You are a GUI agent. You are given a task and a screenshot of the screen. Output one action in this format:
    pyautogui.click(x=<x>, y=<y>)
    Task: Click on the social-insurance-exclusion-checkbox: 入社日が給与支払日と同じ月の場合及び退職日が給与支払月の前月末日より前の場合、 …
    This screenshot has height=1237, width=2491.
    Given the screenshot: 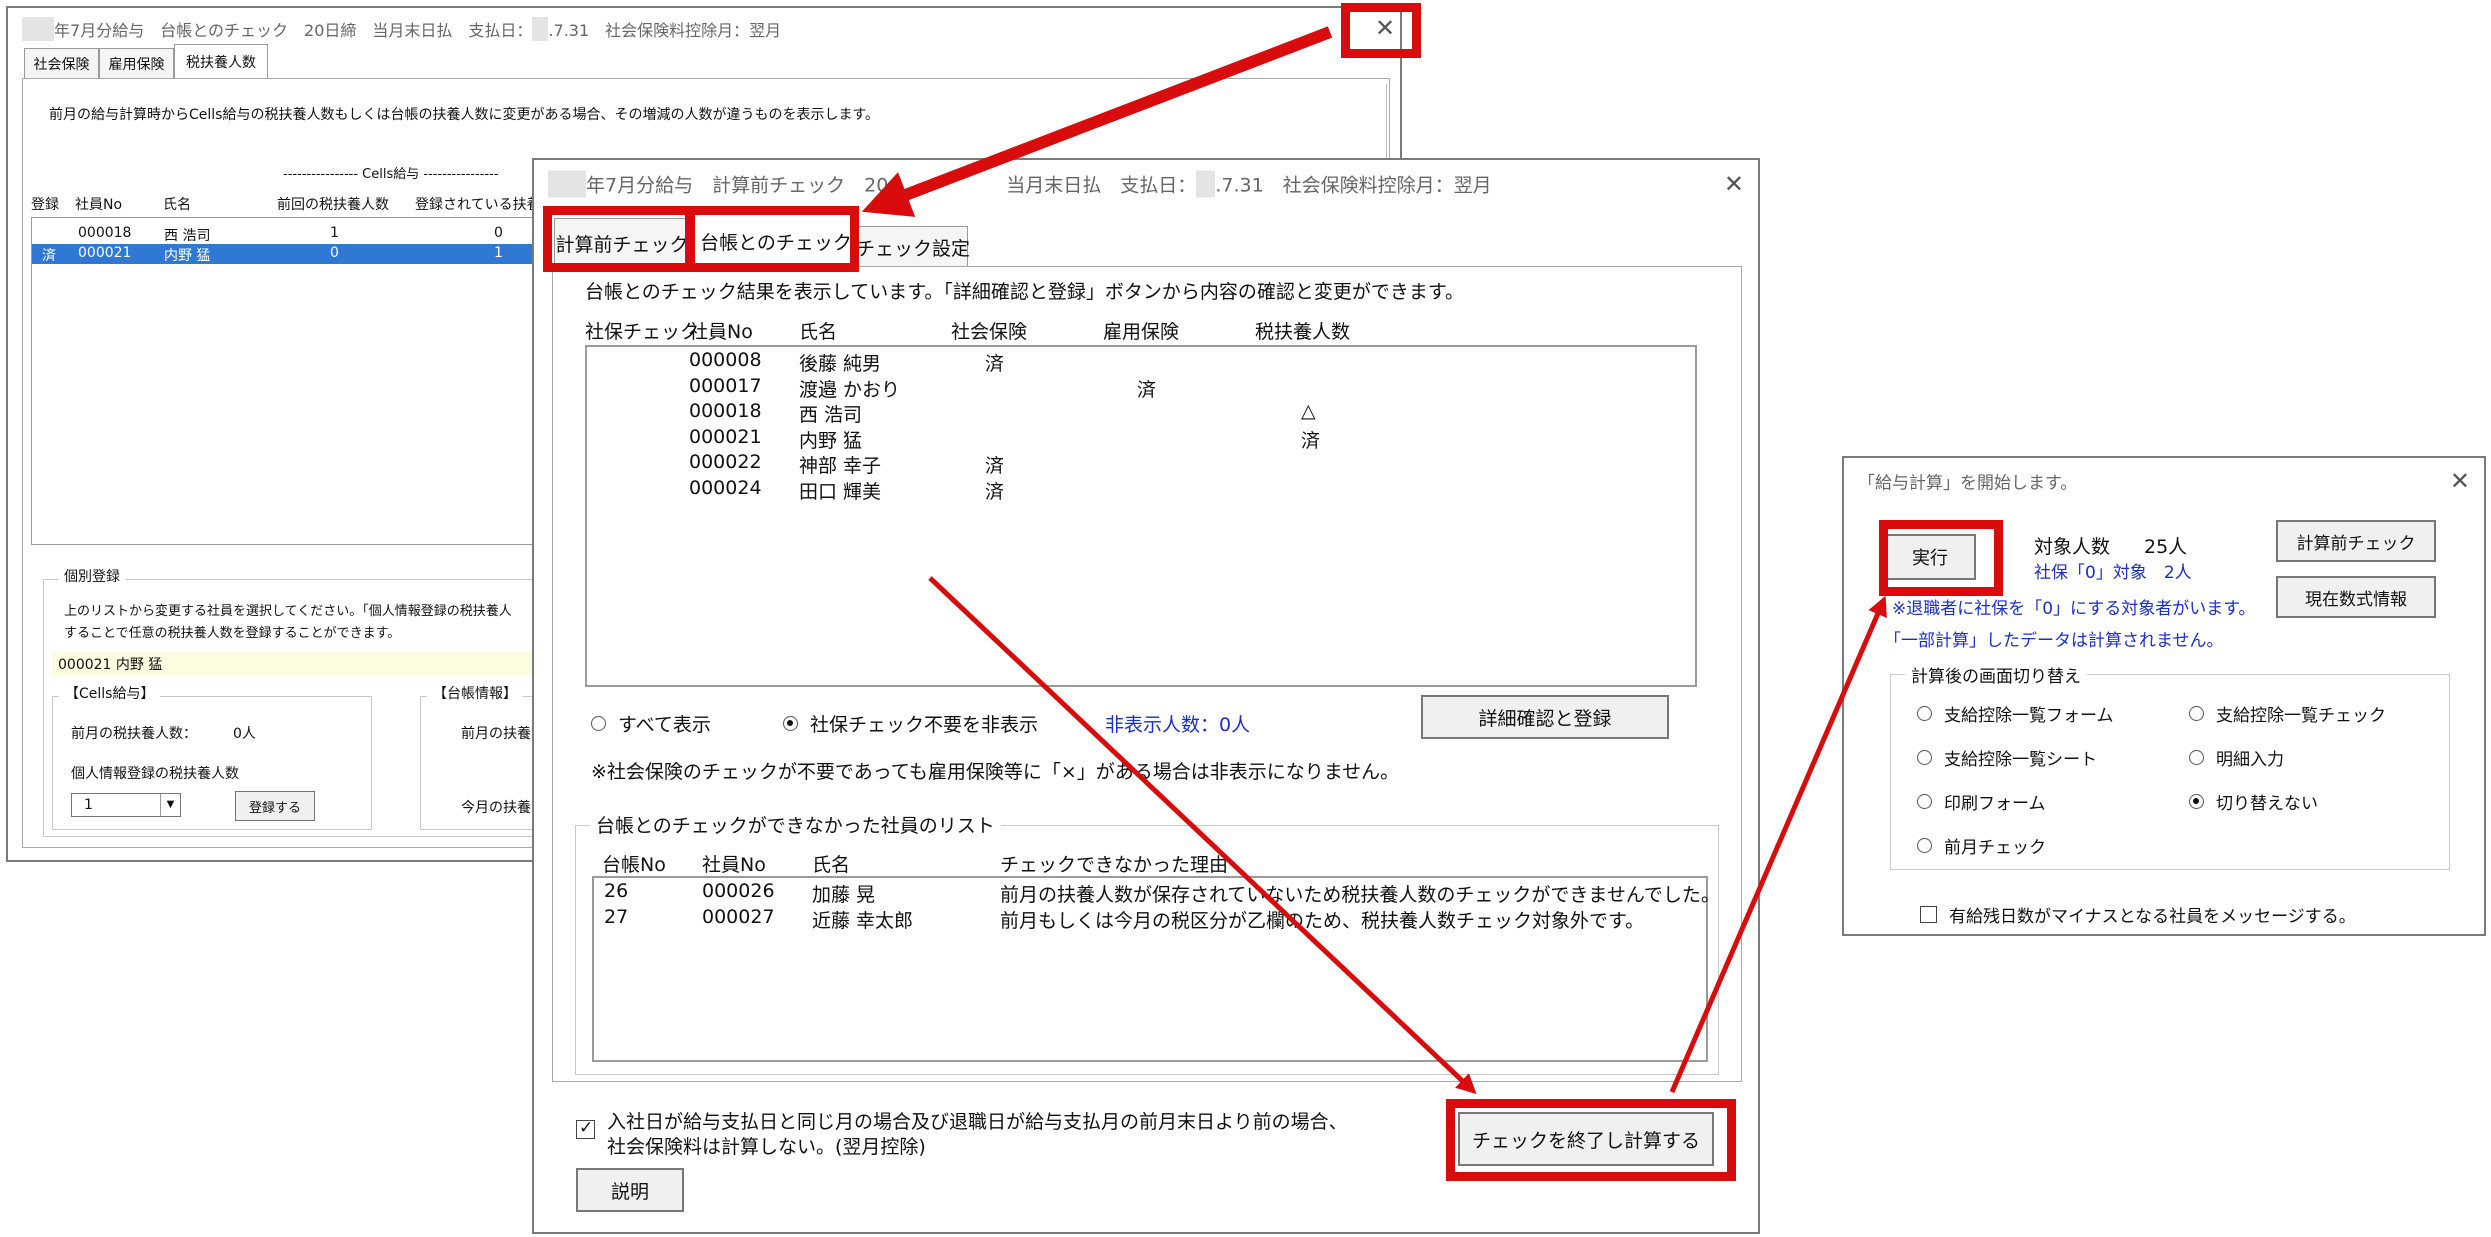 What is the action you would take?
    pyautogui.click(x=962, y=1135)
    